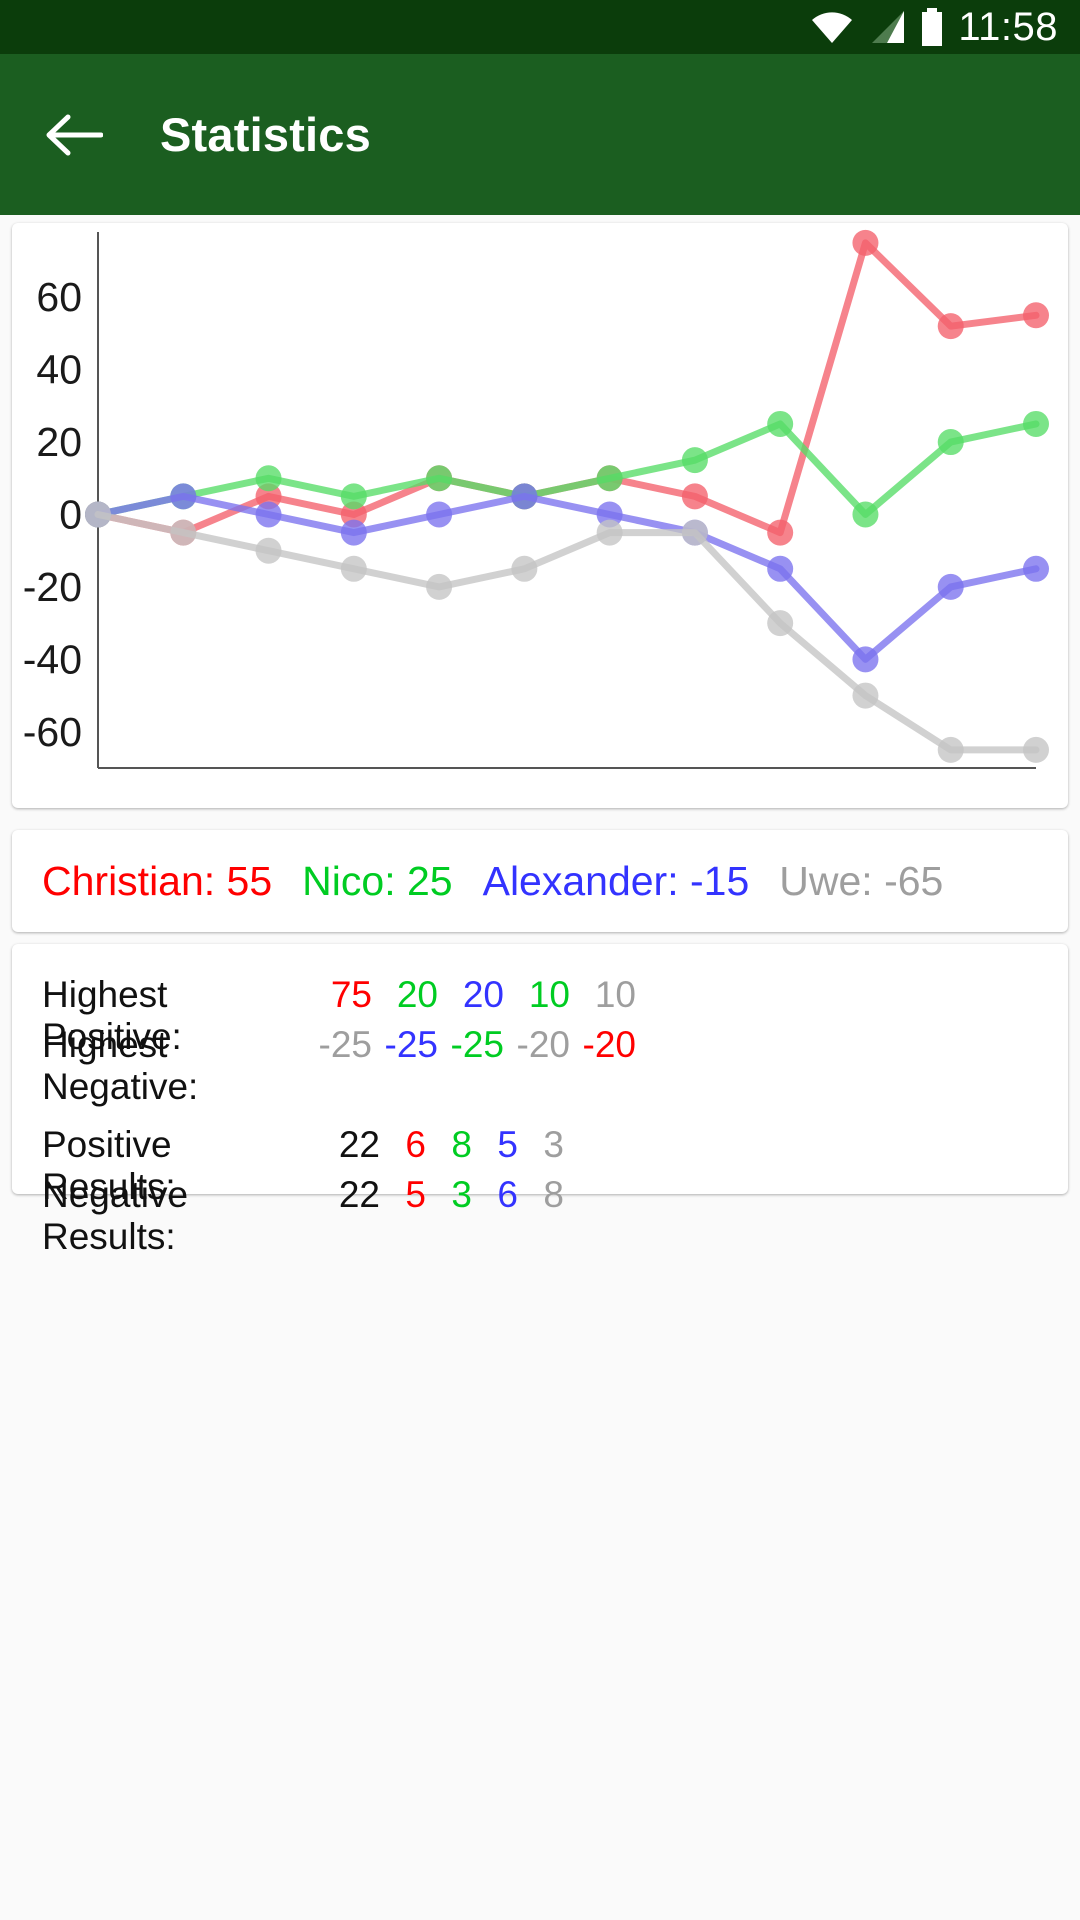 This screenshot has width=1080, height=1920. What do you see at coordinates (540, 27) in the screenshot?
I see `status-bar: 11:58` at bounding box center [540, 27].